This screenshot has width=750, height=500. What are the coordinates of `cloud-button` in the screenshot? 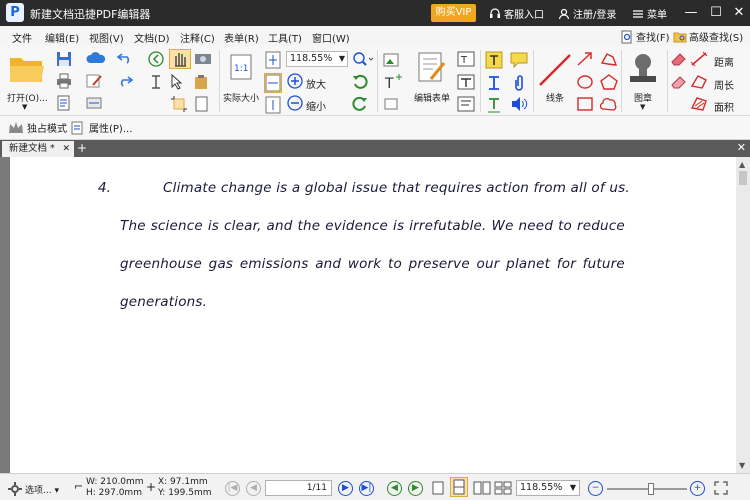 It's located at (96, 59).